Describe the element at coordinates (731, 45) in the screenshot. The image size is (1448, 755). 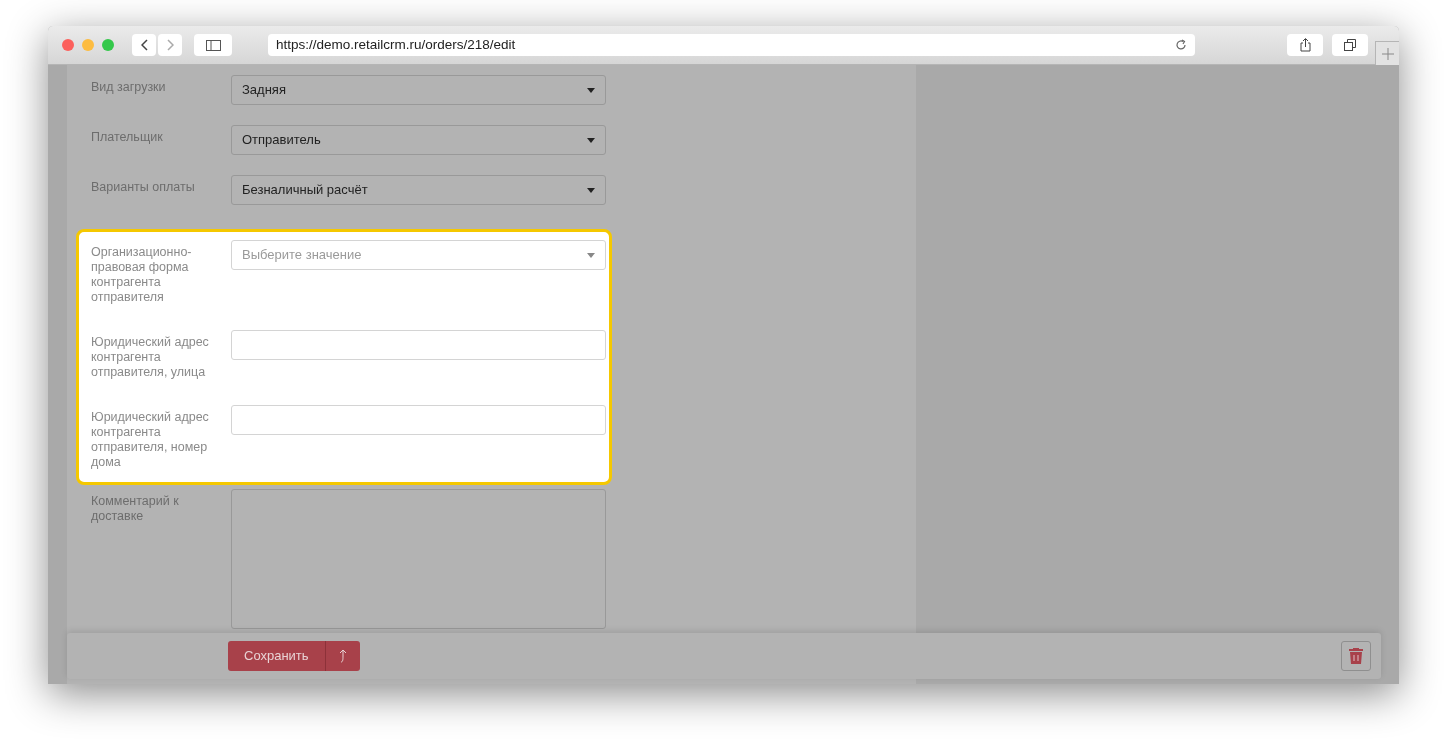
I see `address-bar: https://demo.retailcrm.ru/orders/218/edit` at that location.